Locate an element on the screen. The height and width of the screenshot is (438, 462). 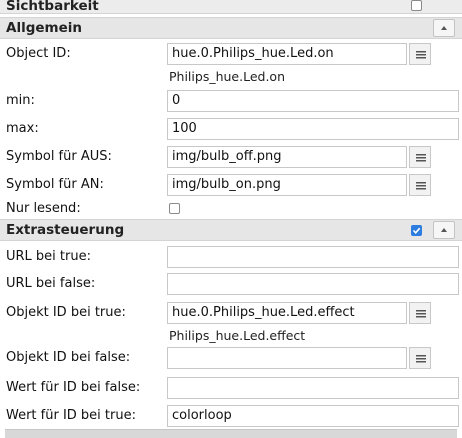
object-id-label: Object ID: is located at coordinates (38, 53).